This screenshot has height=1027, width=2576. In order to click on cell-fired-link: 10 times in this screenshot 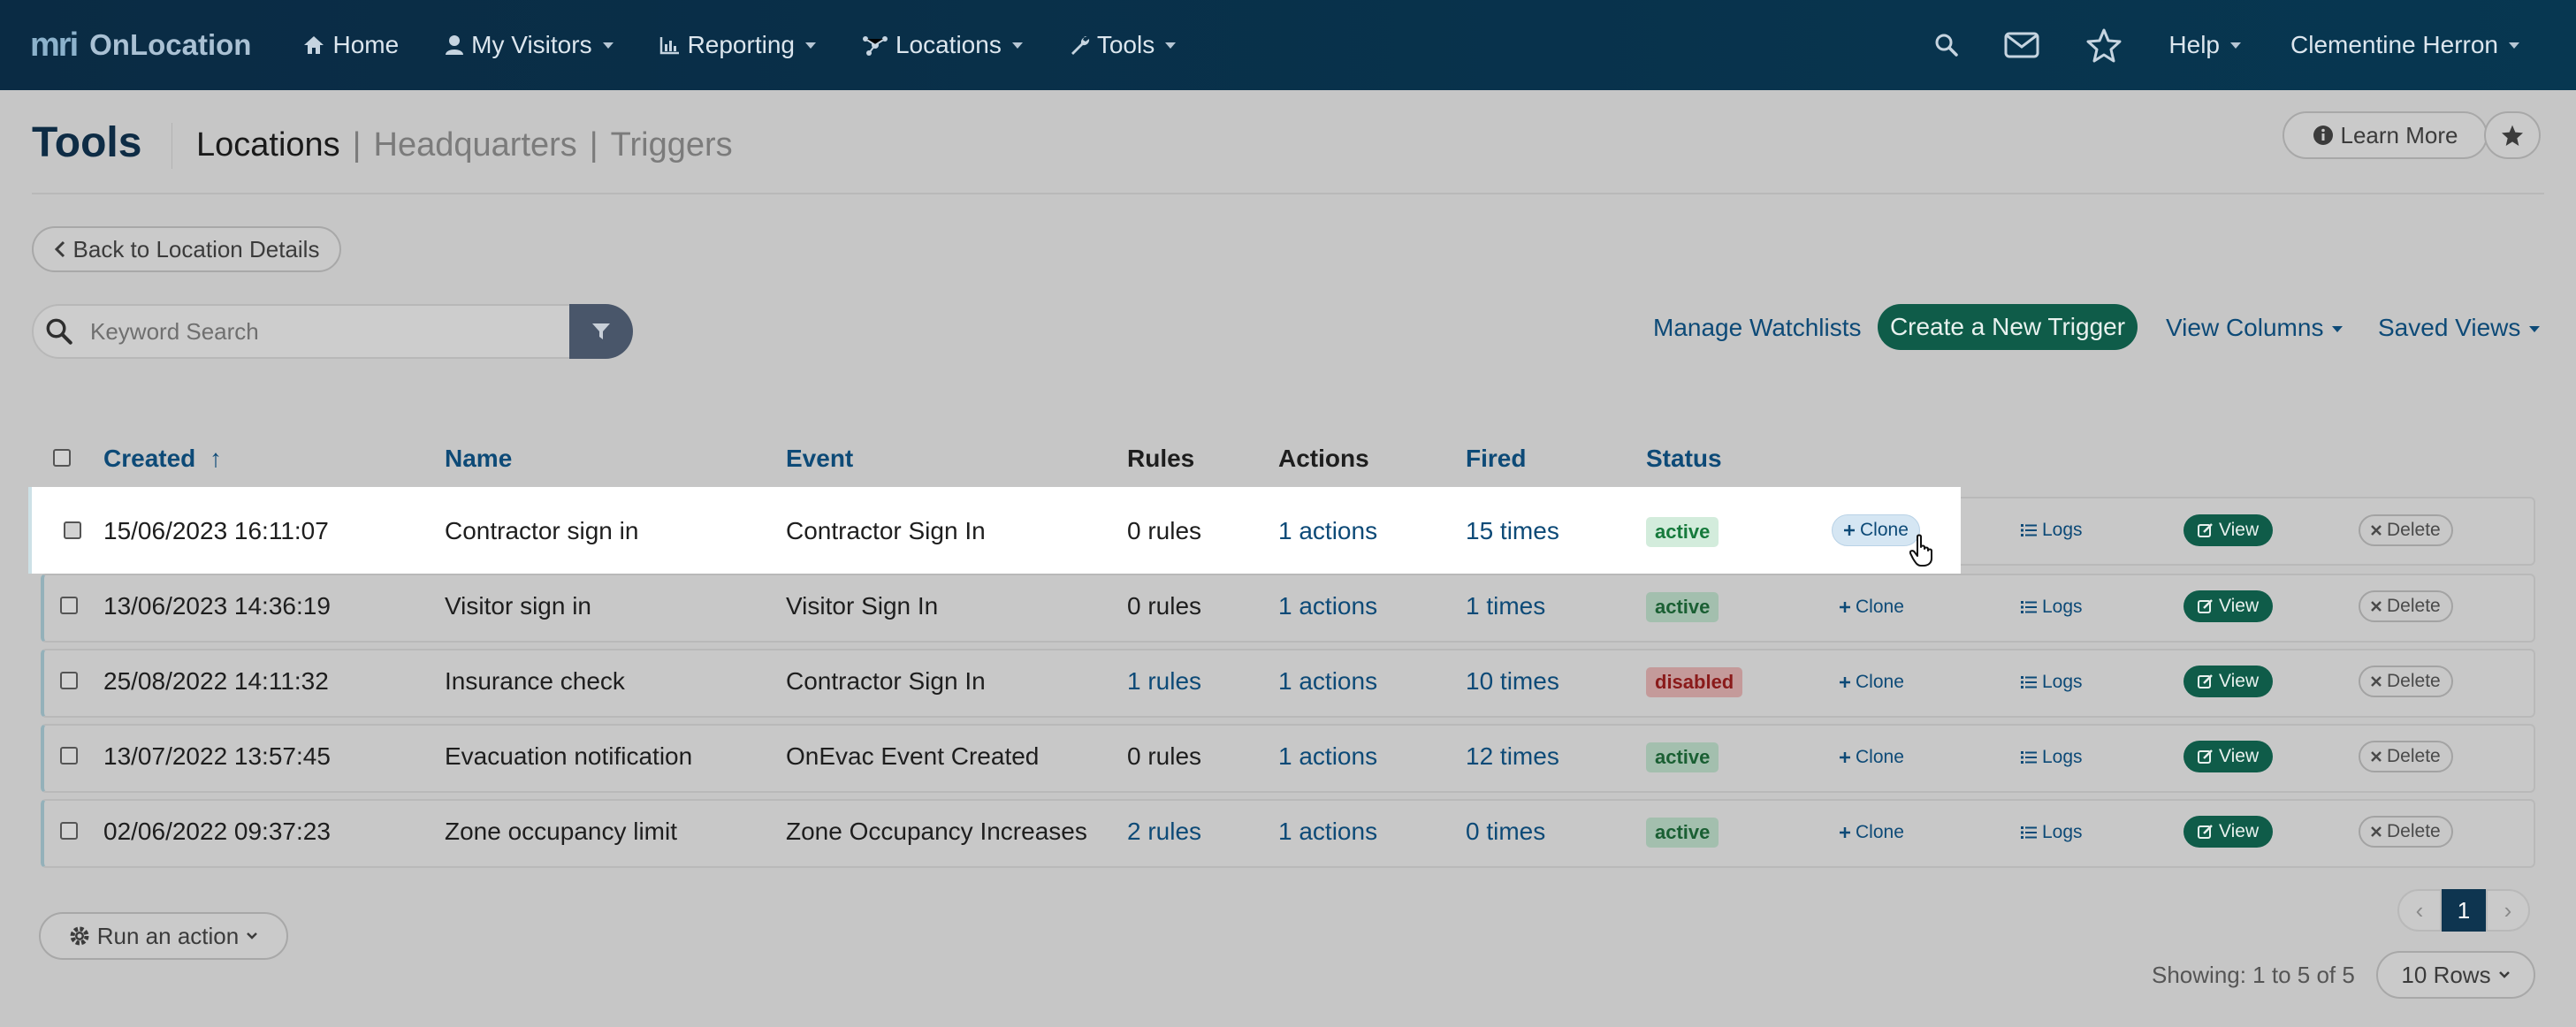, I will do `click(1512, 681)`.